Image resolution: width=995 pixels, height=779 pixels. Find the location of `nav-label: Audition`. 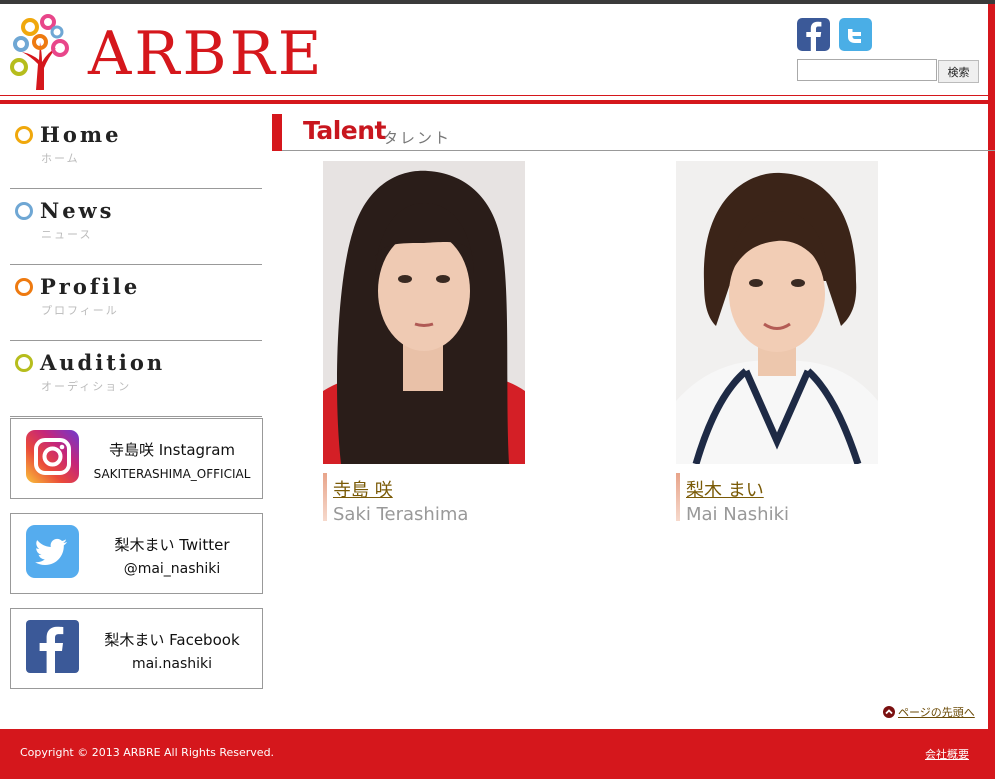

nav-label: Audition is located at coordinates (103, 362).